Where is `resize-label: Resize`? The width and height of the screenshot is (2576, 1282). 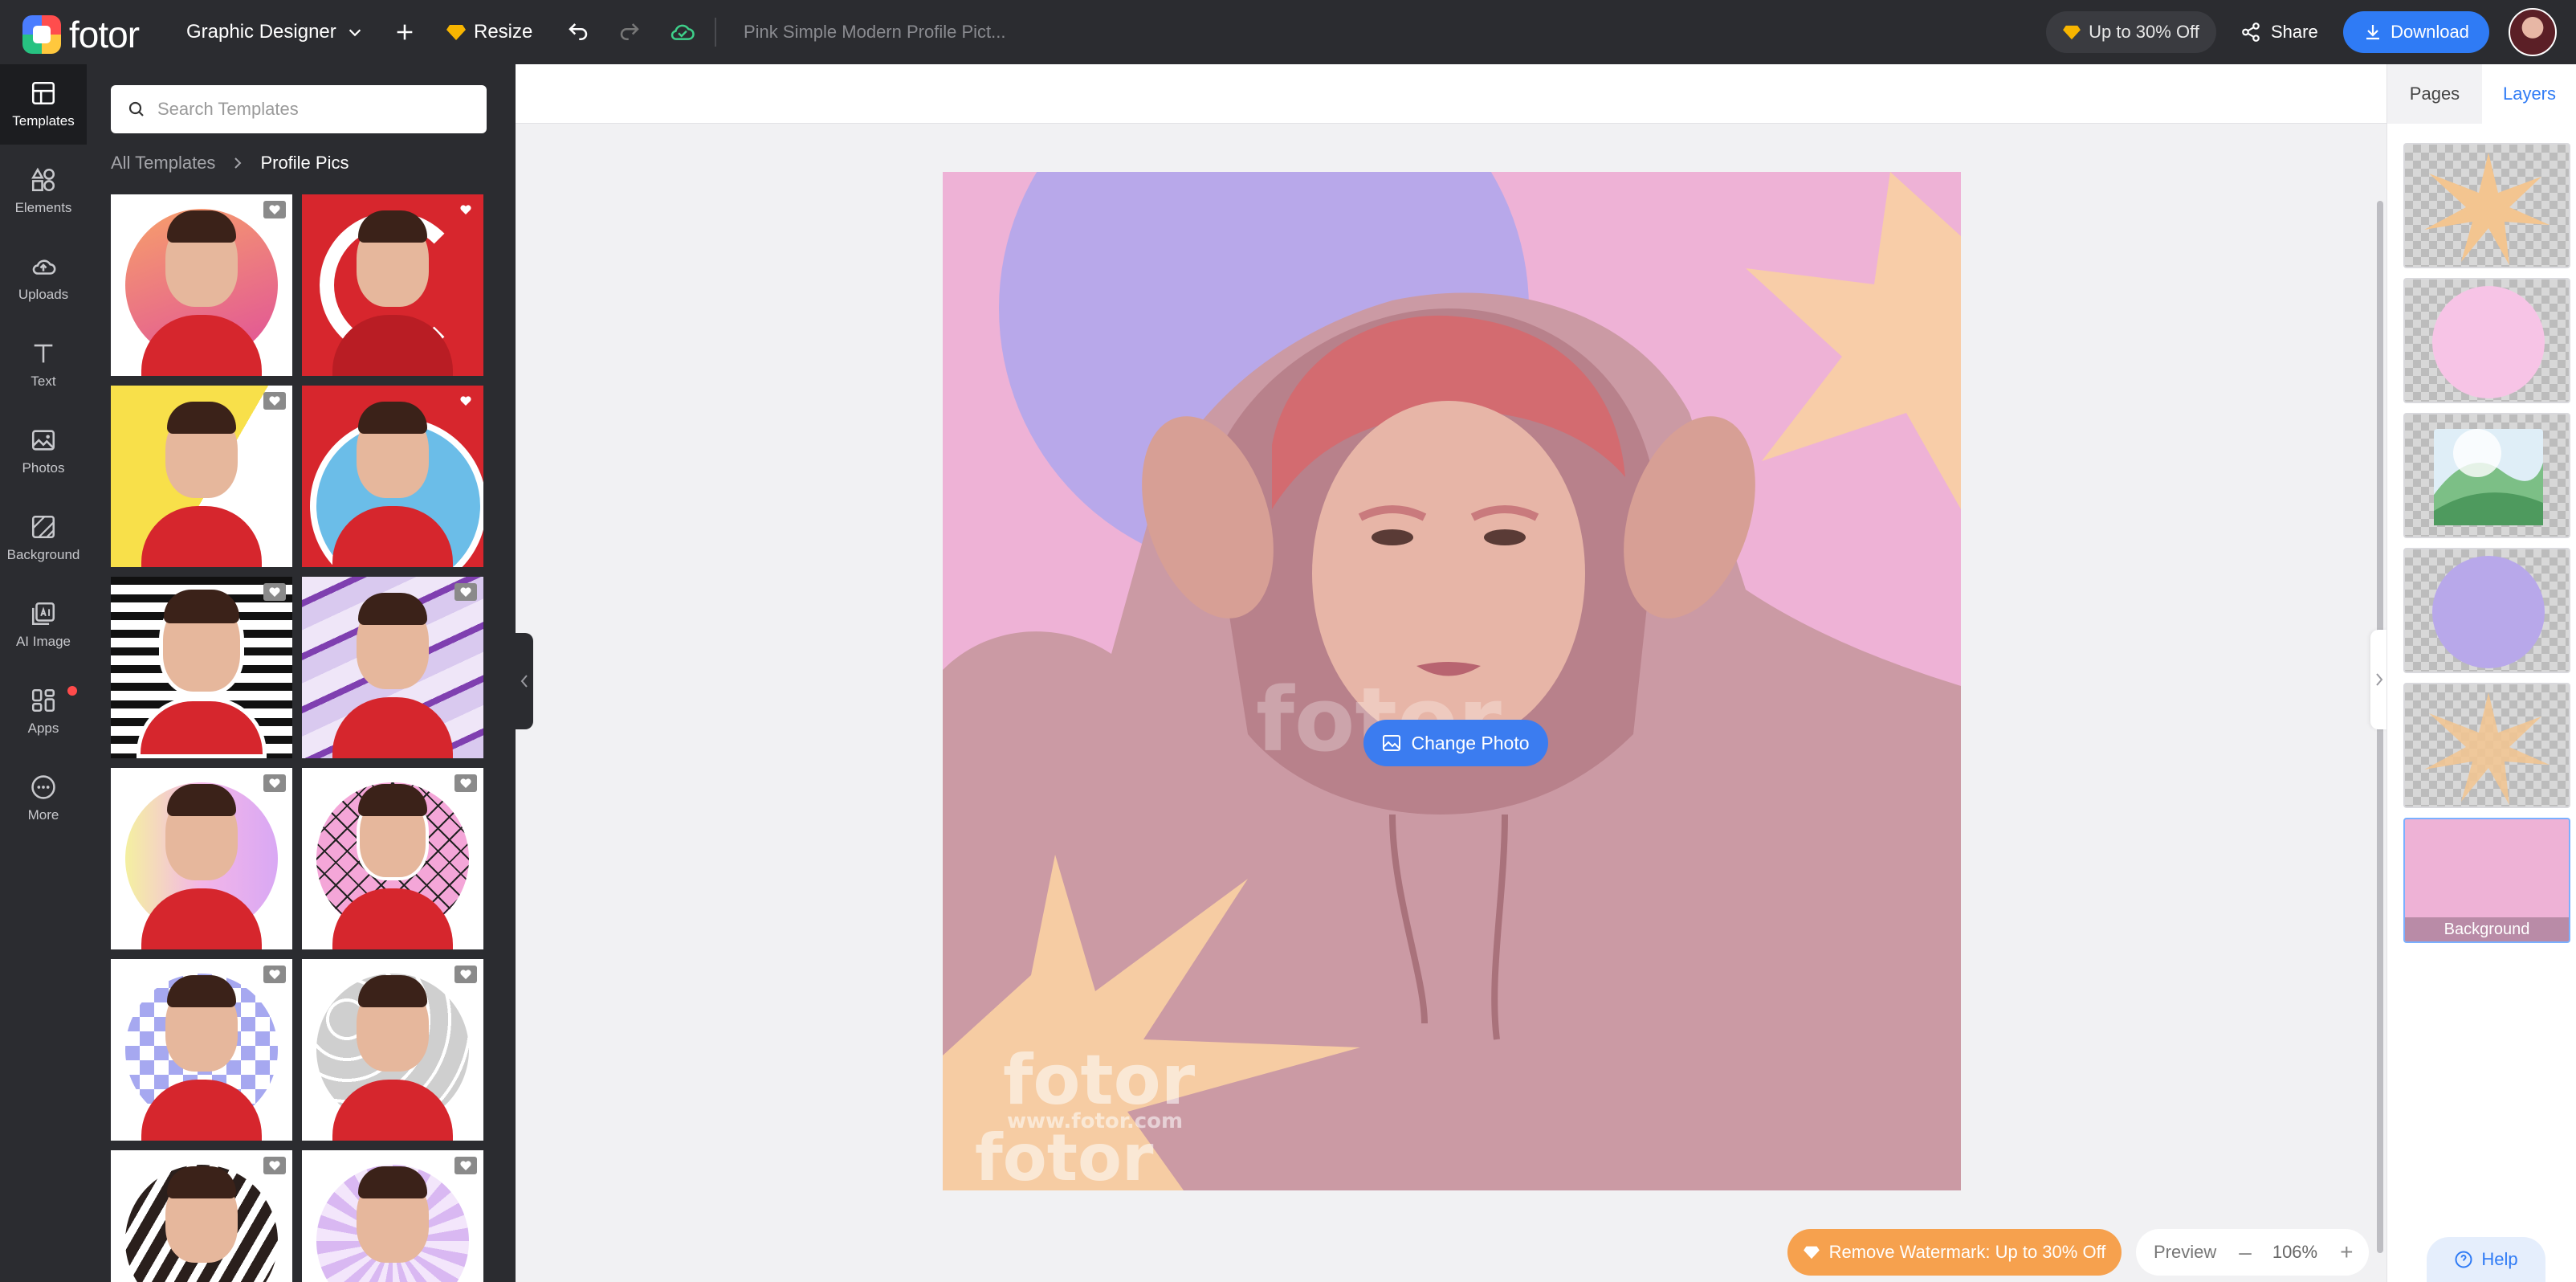 resize-label: Resize is located at coordinates (504, 32).